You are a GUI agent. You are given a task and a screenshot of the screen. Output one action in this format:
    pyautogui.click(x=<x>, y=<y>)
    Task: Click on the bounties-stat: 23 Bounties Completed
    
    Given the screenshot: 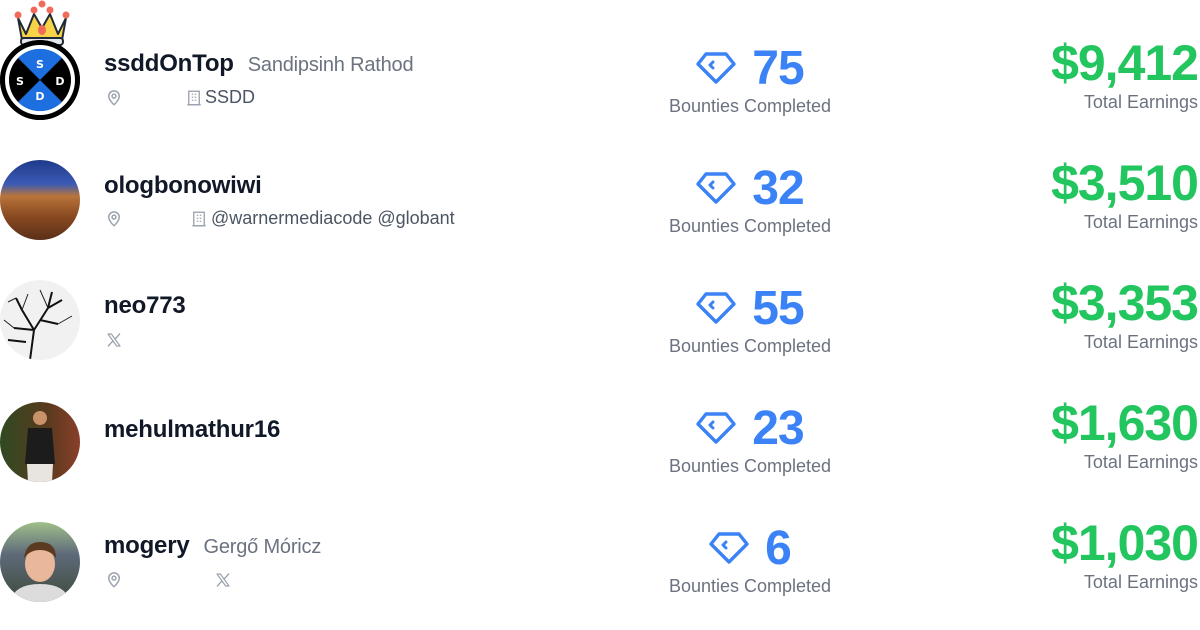 What is the action you would take?
    pyautogui.click(x=750, y=438)
    